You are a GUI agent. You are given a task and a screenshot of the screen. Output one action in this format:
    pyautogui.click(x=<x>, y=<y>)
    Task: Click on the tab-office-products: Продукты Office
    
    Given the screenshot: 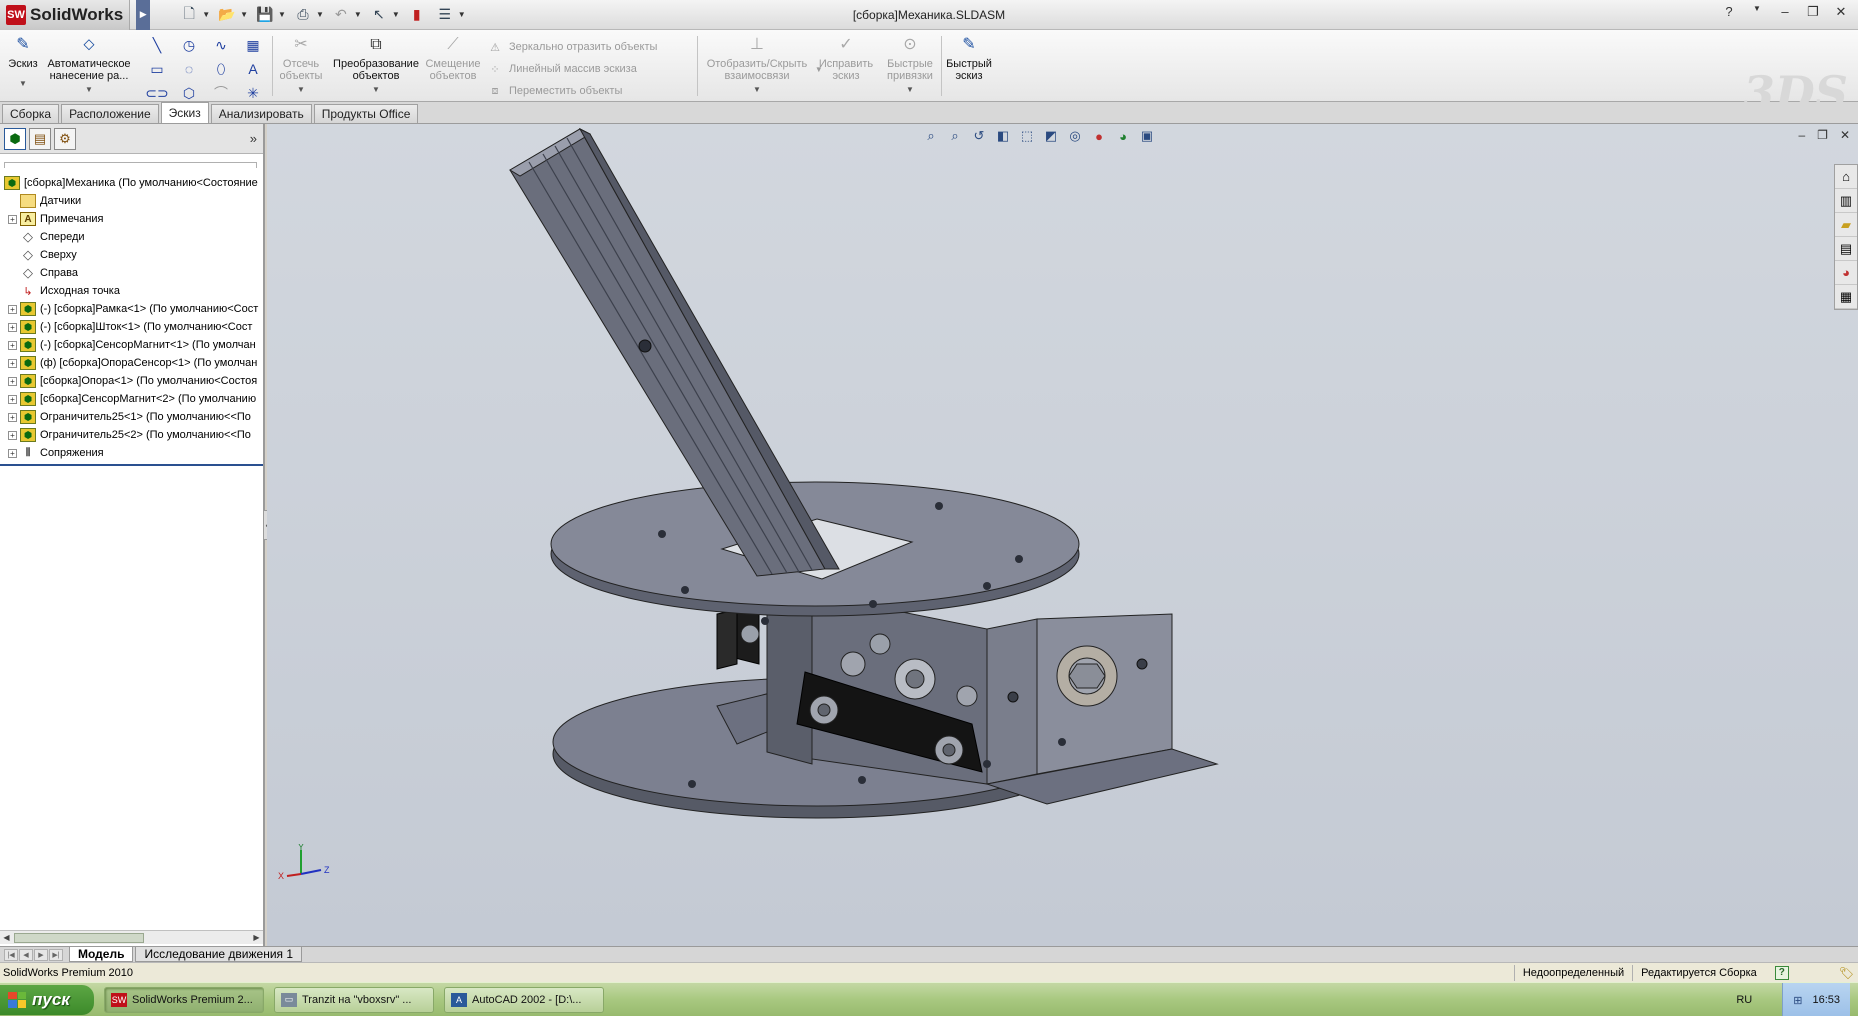 What is the action you would take?
    pyautogui.click(x=366, y=113)
    